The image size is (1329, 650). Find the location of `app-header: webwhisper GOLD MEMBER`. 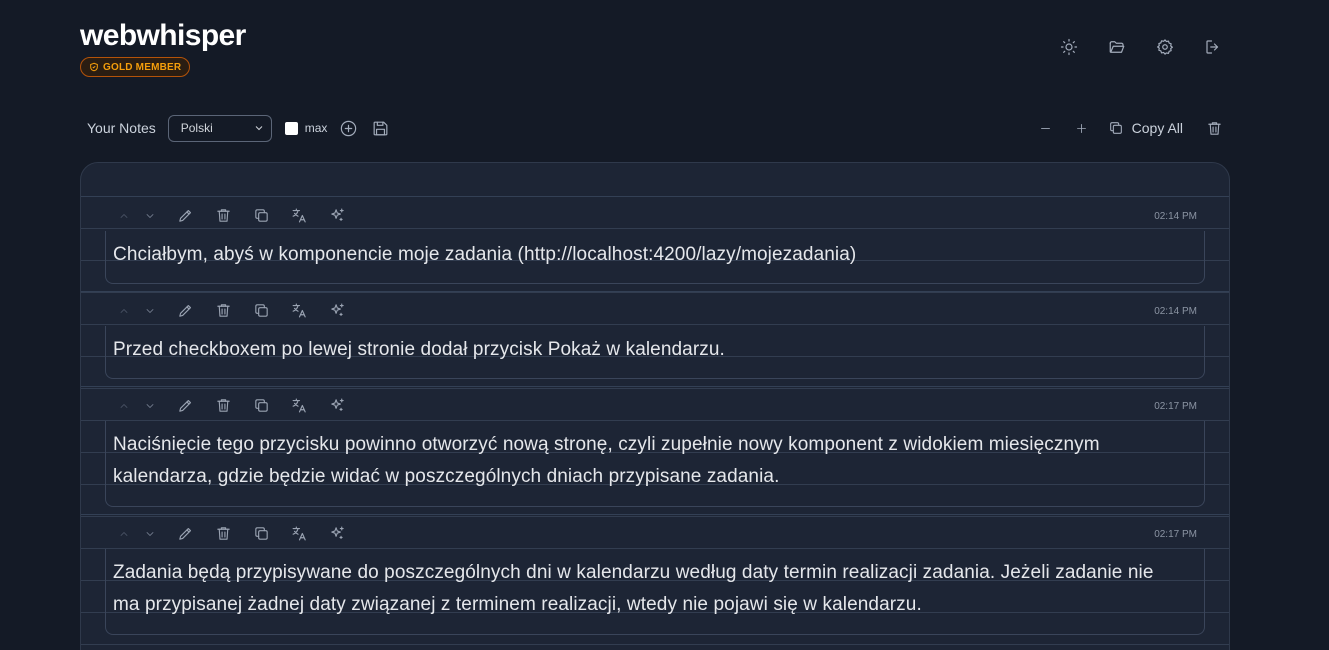

app-header: webwhisper GOLD MEMBER is located at coordinates (163, 47).